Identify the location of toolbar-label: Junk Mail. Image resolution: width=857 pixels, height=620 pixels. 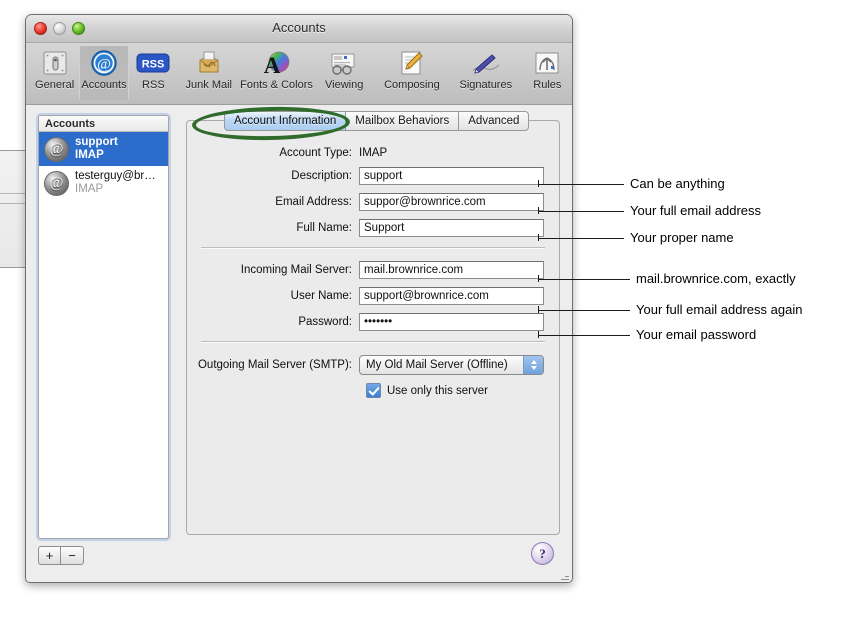
(208, 85).